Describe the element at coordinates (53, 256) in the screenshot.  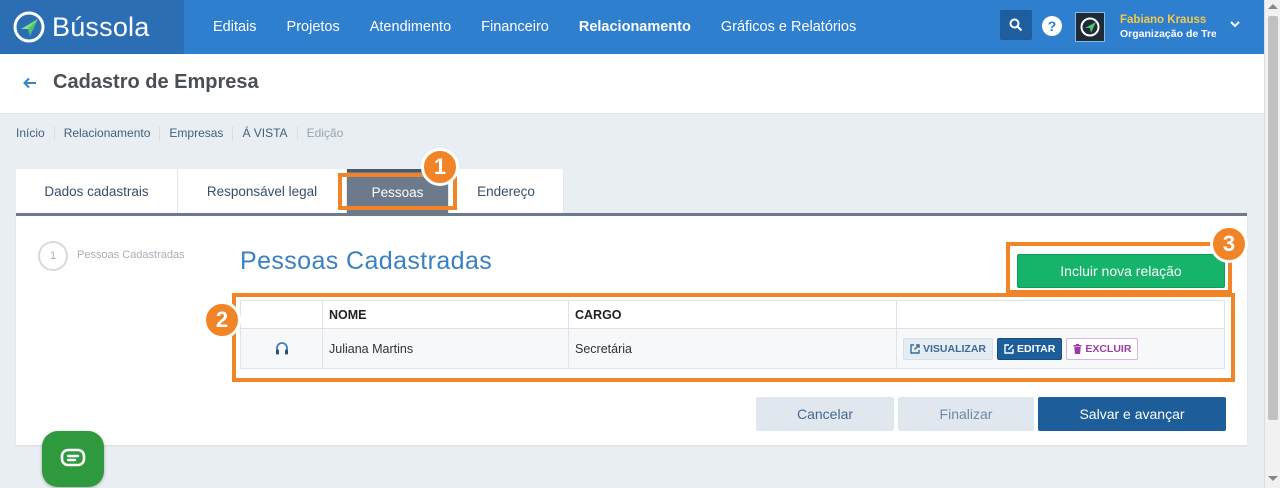
I see `step-number: 1` at that location.